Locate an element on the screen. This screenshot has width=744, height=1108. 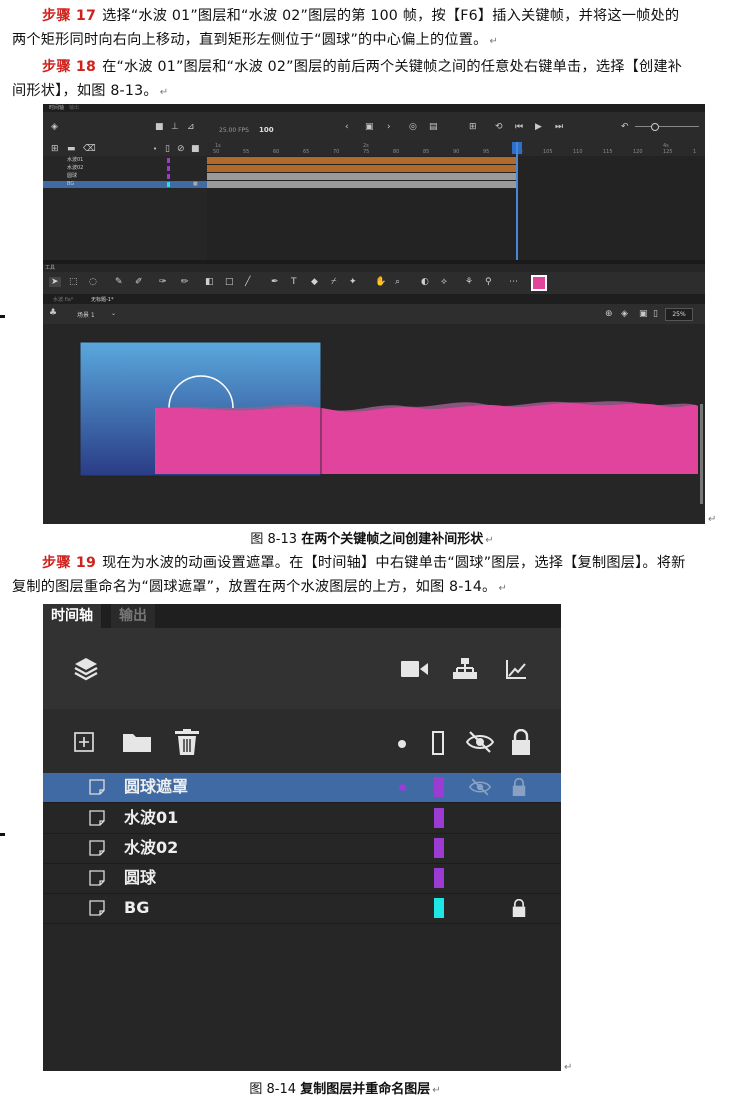
graph-icon is located at coordinates (516, 669).